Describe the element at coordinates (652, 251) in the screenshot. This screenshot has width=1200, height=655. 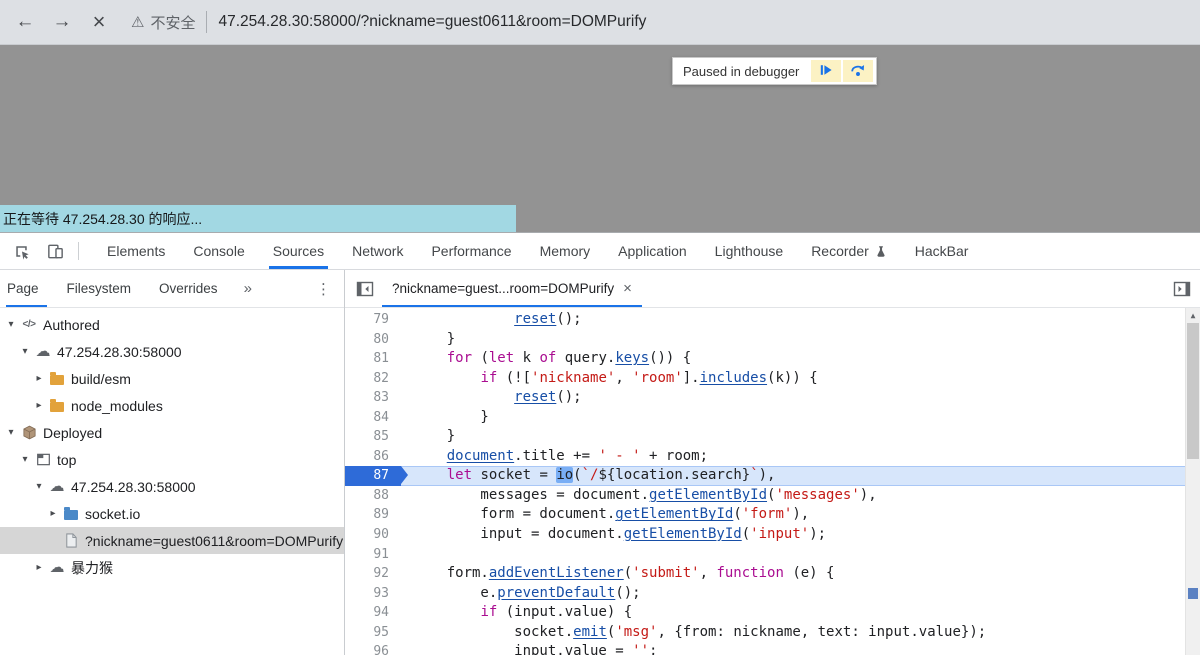
I see `tab-application: Application` at that location.